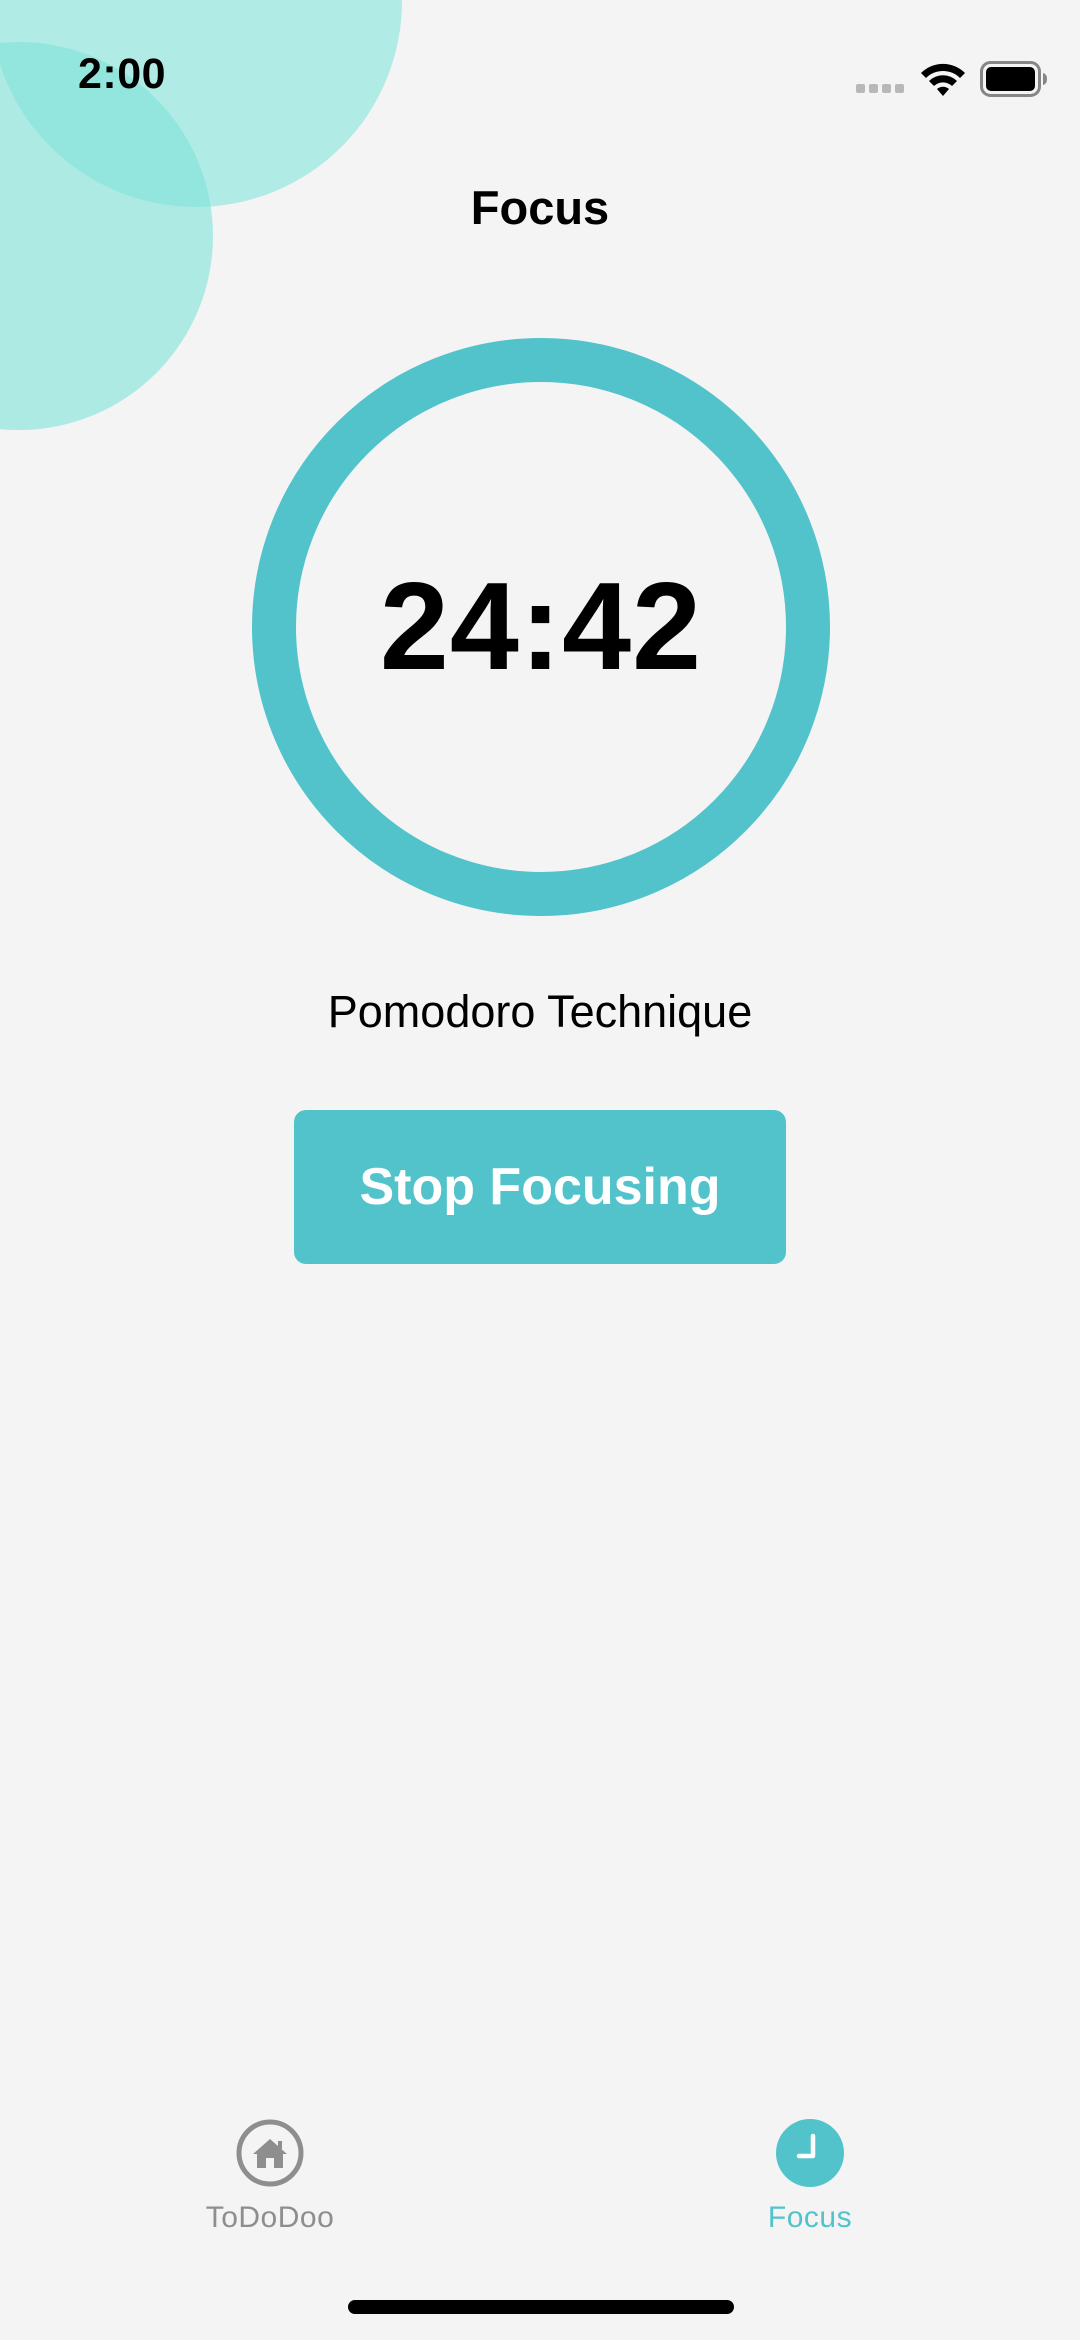 The width and height of the screenshot is (1080, 2340). I want to click on page-title: Focus, so click(540, 207).